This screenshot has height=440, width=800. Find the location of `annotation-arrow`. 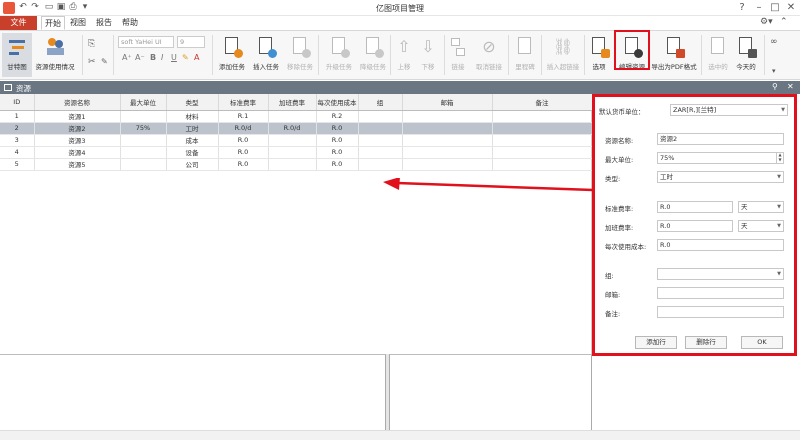

annotation-arrow is located at coordinates (488, 185).